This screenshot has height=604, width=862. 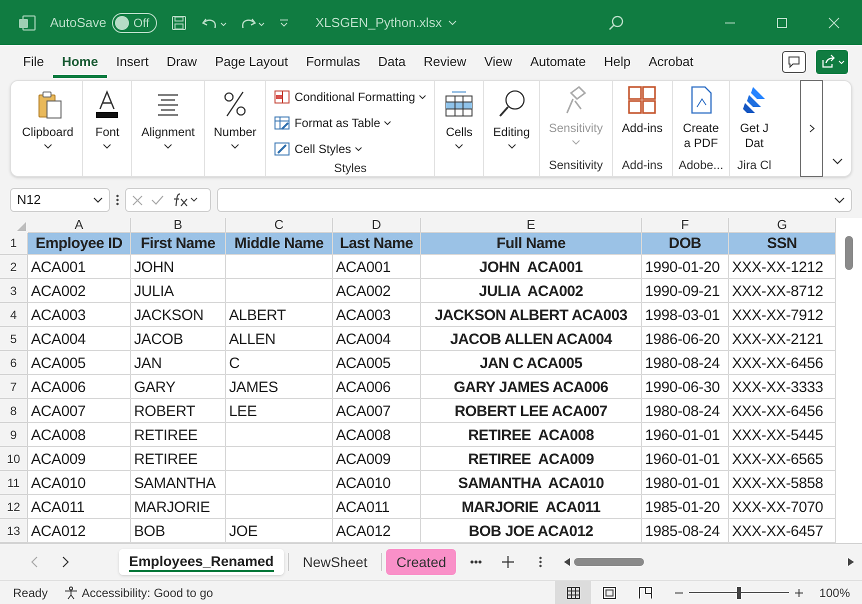 What do you see at coordinates (178, 315) in the screenshot?
I see `table-cell: JACKSON` at bounding box center [178, 315].